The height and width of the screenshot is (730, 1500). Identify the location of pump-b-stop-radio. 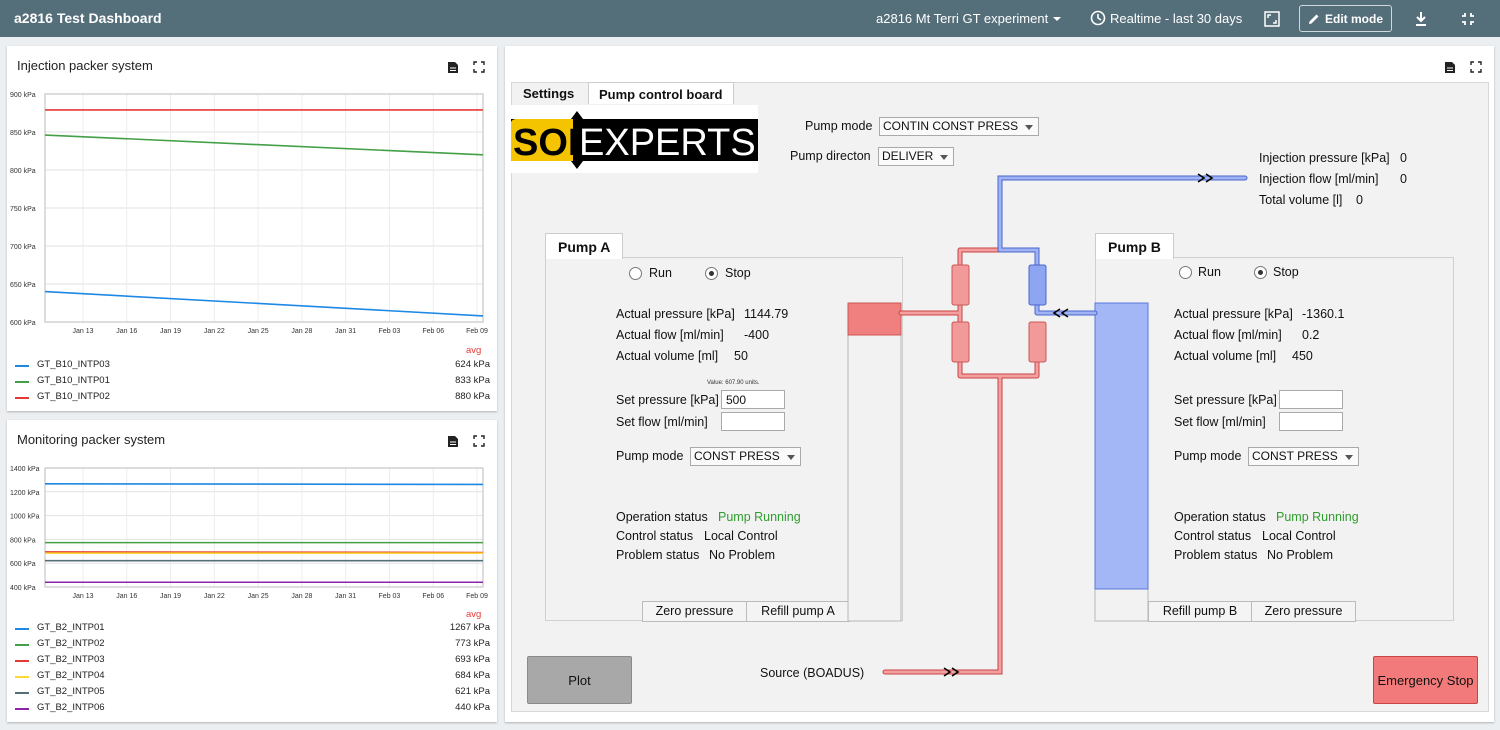
(1260, 272).